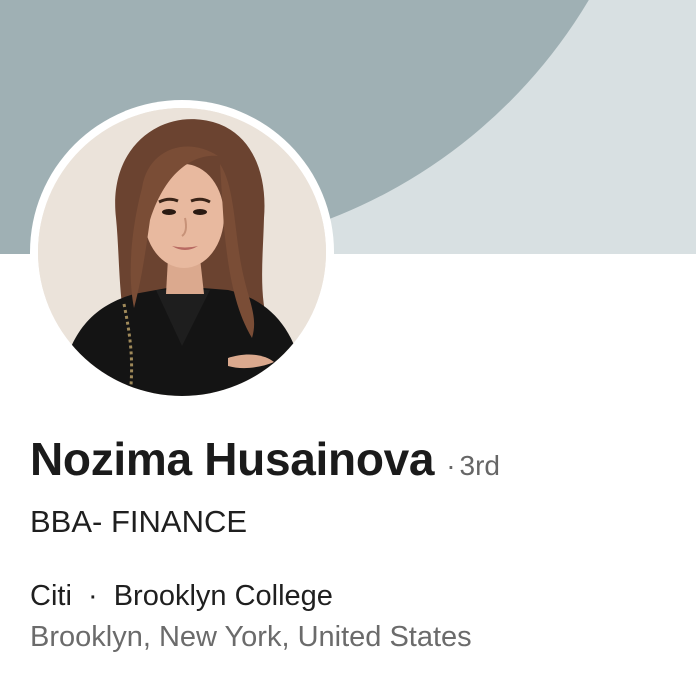 This screenshot has height=686, width=696. I want to click on profile-location: Brooklyn, New York, United States, so click(251, 637).